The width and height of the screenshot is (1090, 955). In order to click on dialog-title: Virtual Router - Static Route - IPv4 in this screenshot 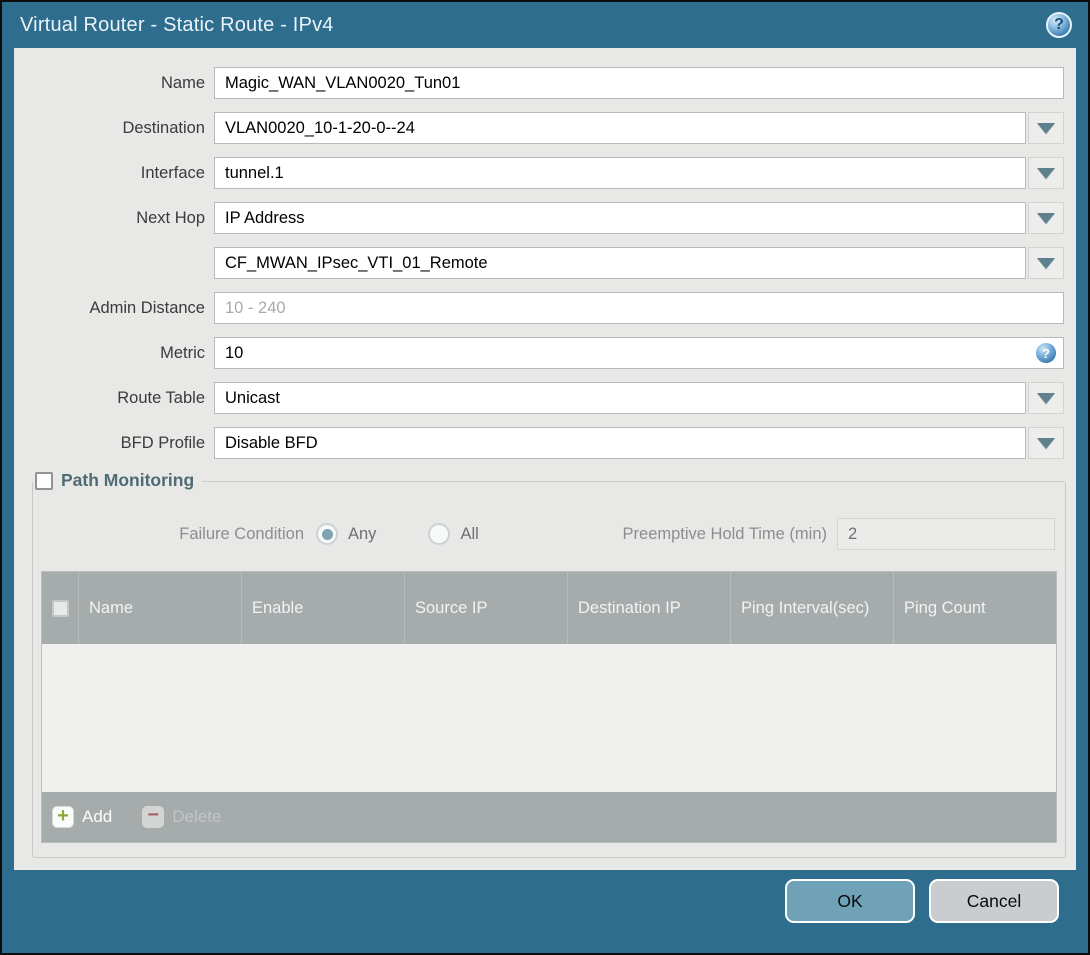, I will do `click(177, 24)`.